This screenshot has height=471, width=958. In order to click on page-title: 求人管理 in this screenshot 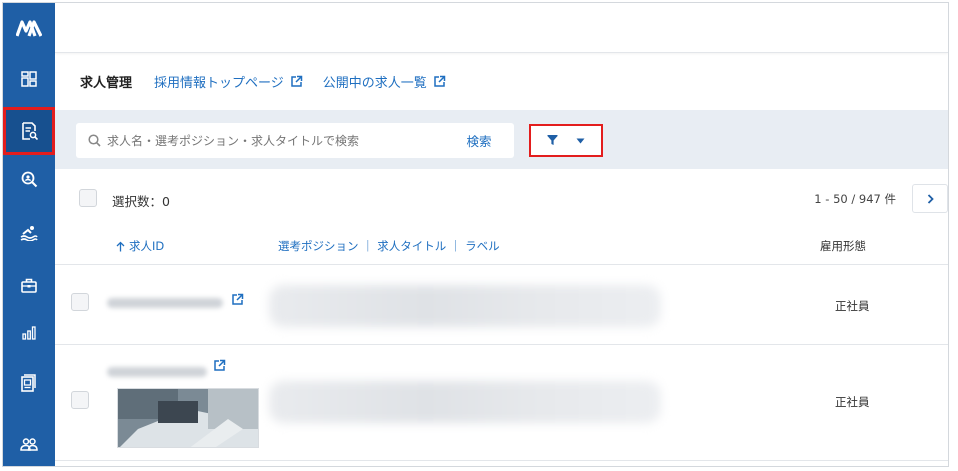, I will do `click(106, 83)`.